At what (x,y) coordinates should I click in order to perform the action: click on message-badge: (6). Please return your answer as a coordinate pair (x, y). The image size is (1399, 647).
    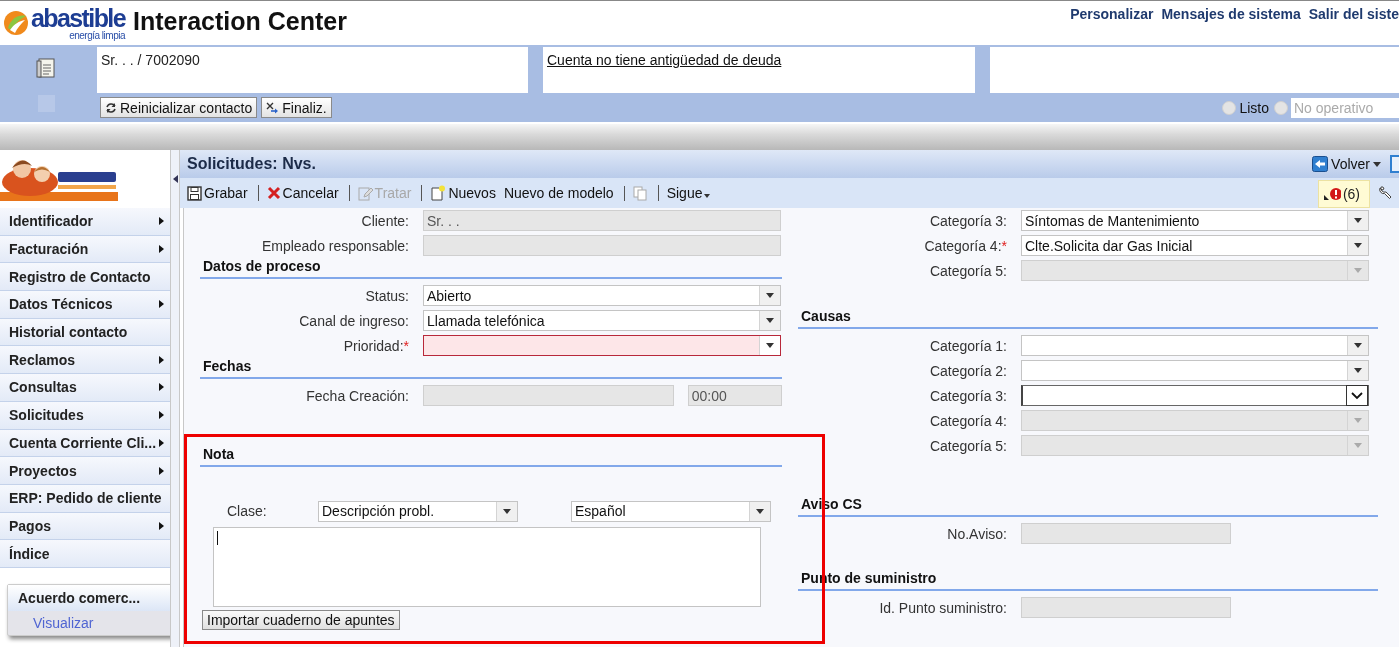
    Looking at the image, I should click on (1343, 194).